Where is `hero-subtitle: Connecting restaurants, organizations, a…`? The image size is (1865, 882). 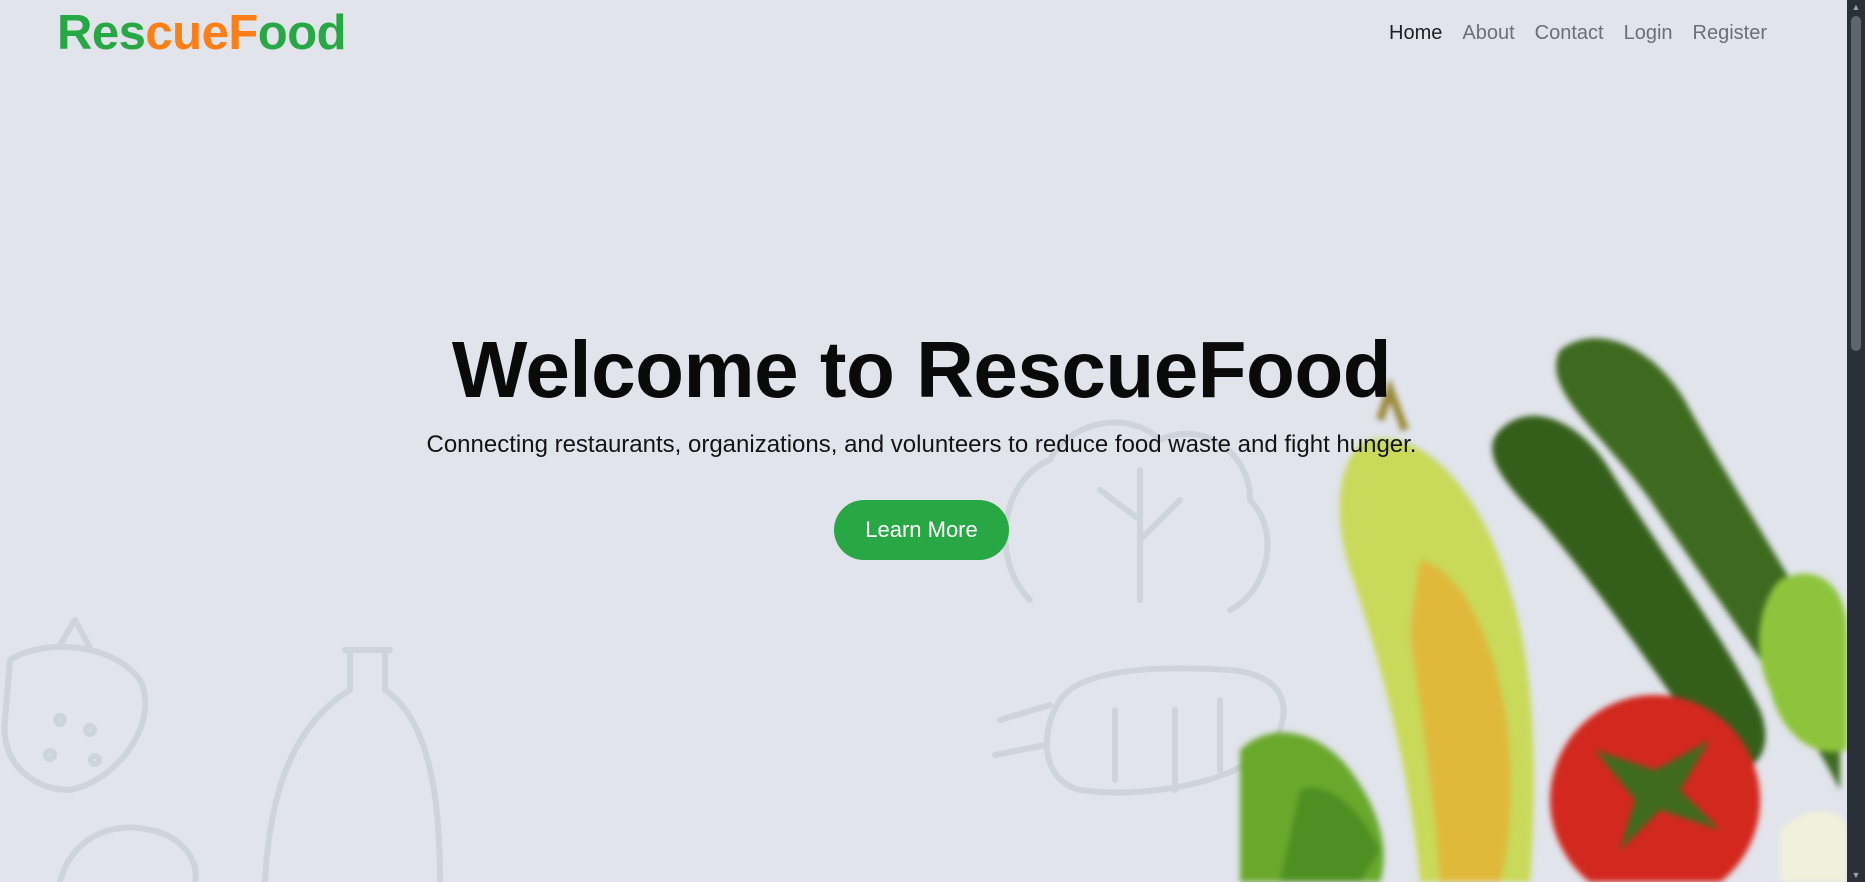 hero-subtitle: Connecting restaurants, organizations, a… is located at coordinates (921, 444).